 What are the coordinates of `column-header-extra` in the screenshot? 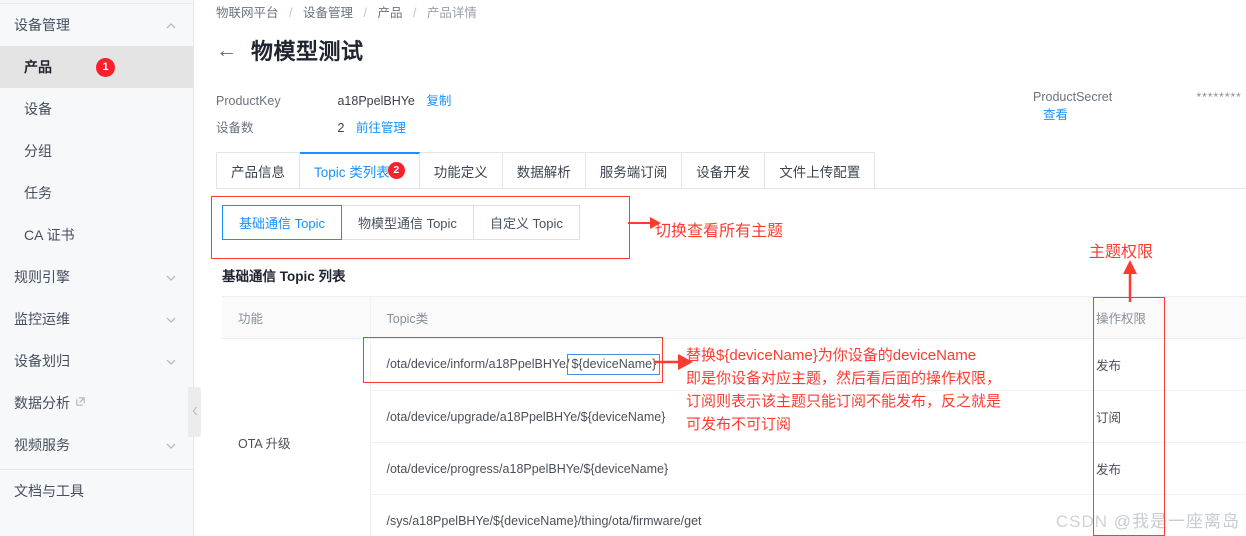 It's located at (1210, 317).